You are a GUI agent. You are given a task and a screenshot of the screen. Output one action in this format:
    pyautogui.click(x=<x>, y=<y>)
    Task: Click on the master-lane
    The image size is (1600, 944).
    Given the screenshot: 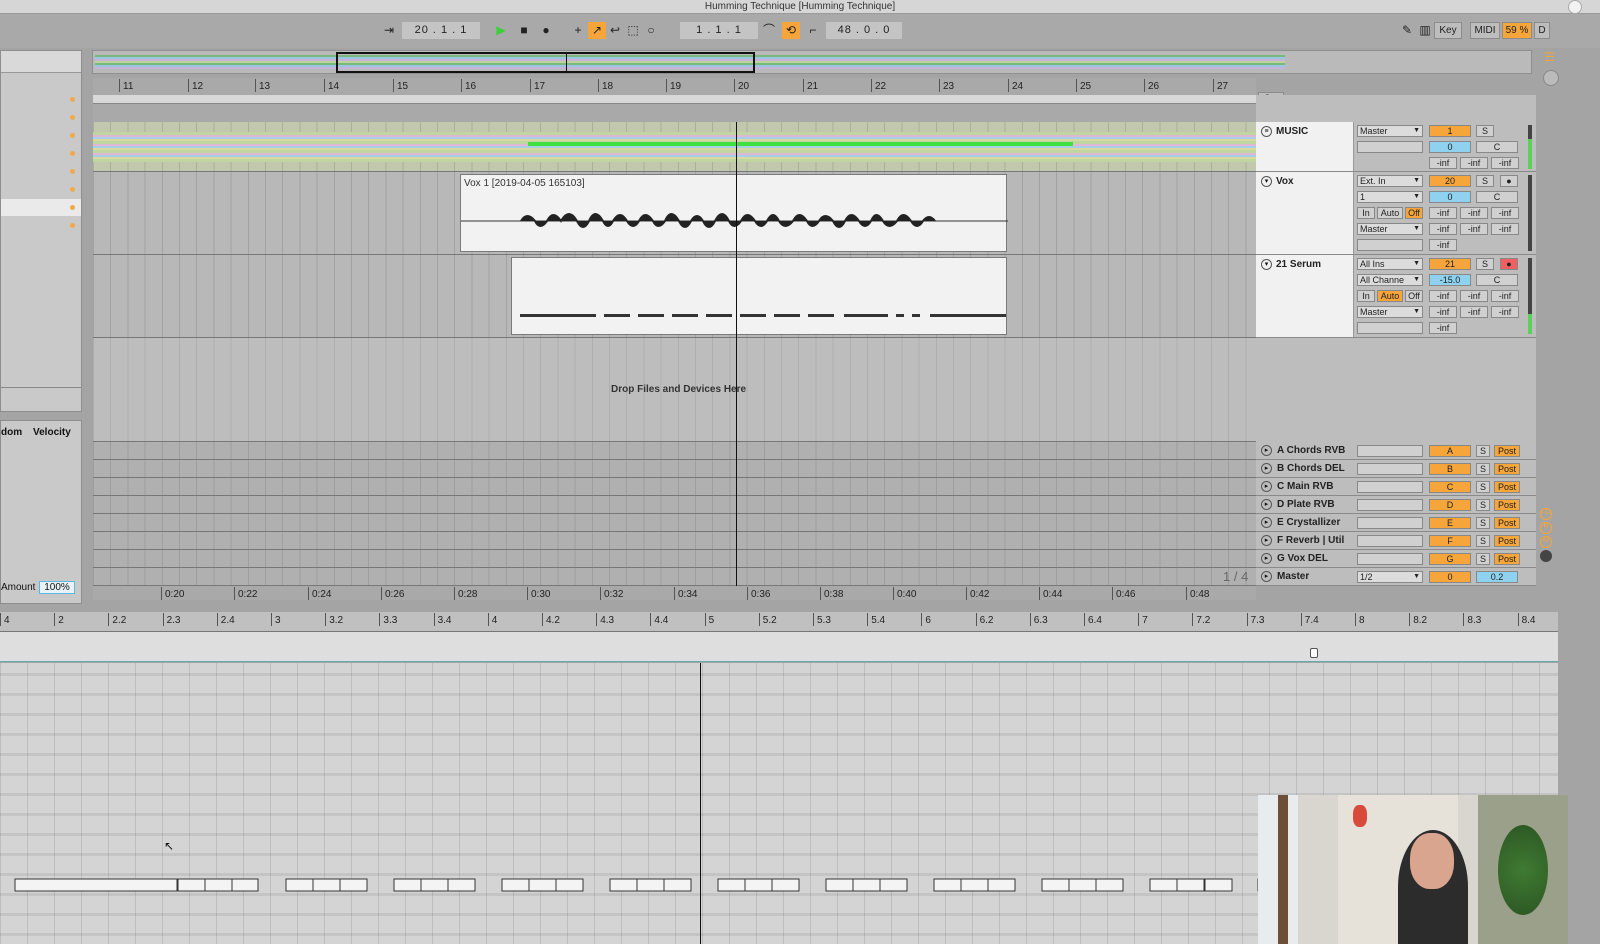 What is the action you would take?
    pyautogui.click(x=674, y=577)
    